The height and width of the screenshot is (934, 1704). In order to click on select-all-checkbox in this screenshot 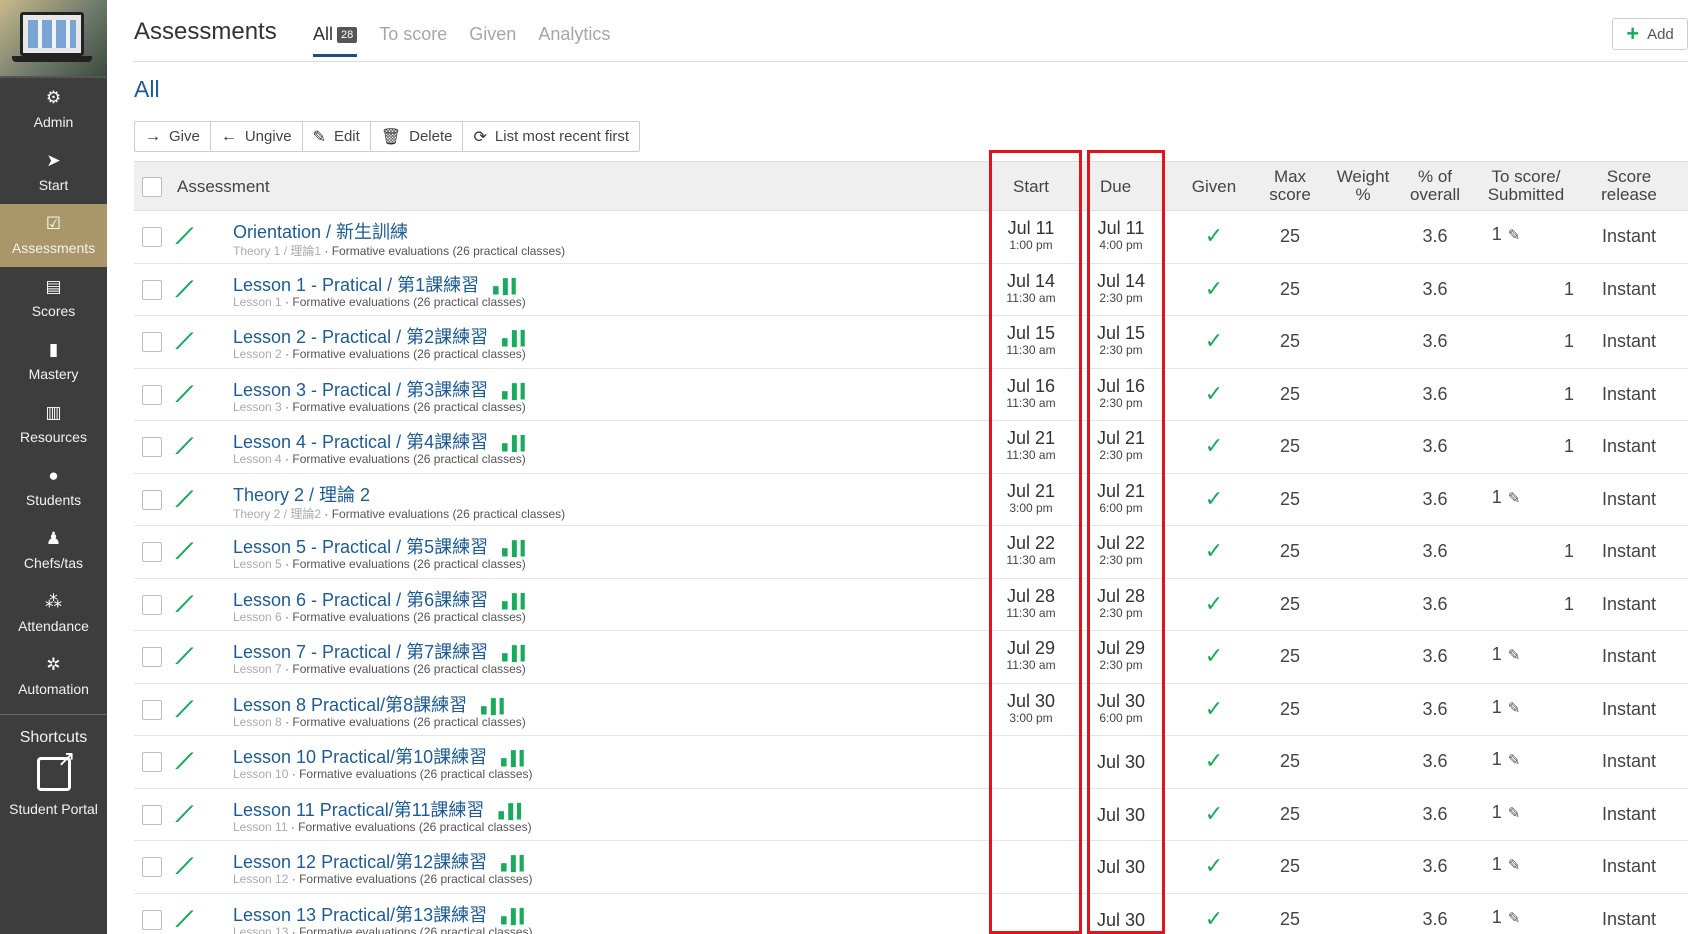, I will do `click(152, 187)`.